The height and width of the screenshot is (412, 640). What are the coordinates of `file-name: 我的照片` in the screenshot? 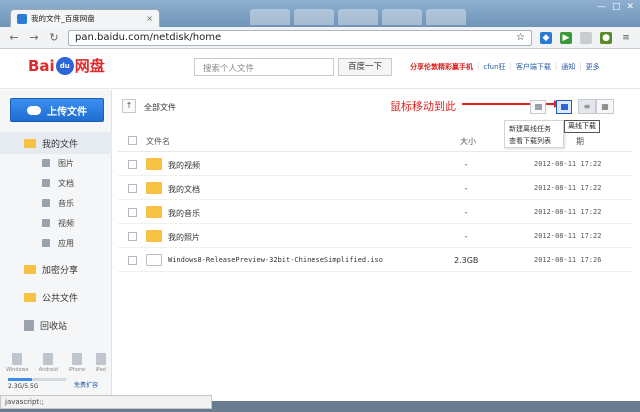 It's located at (184, 237).